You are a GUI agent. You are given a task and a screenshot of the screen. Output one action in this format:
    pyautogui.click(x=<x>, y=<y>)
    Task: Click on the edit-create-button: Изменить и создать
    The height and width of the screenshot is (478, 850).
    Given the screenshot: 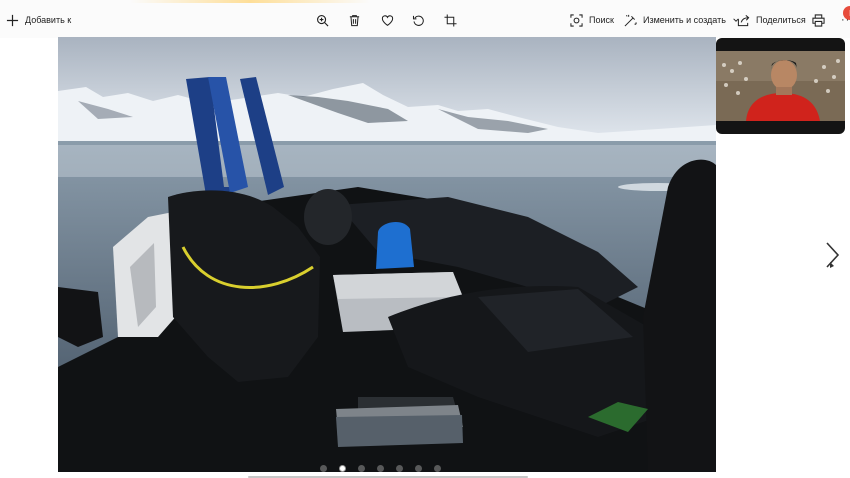 What is the action you would take?
    pyautogui.click(x=682, y=20)
    